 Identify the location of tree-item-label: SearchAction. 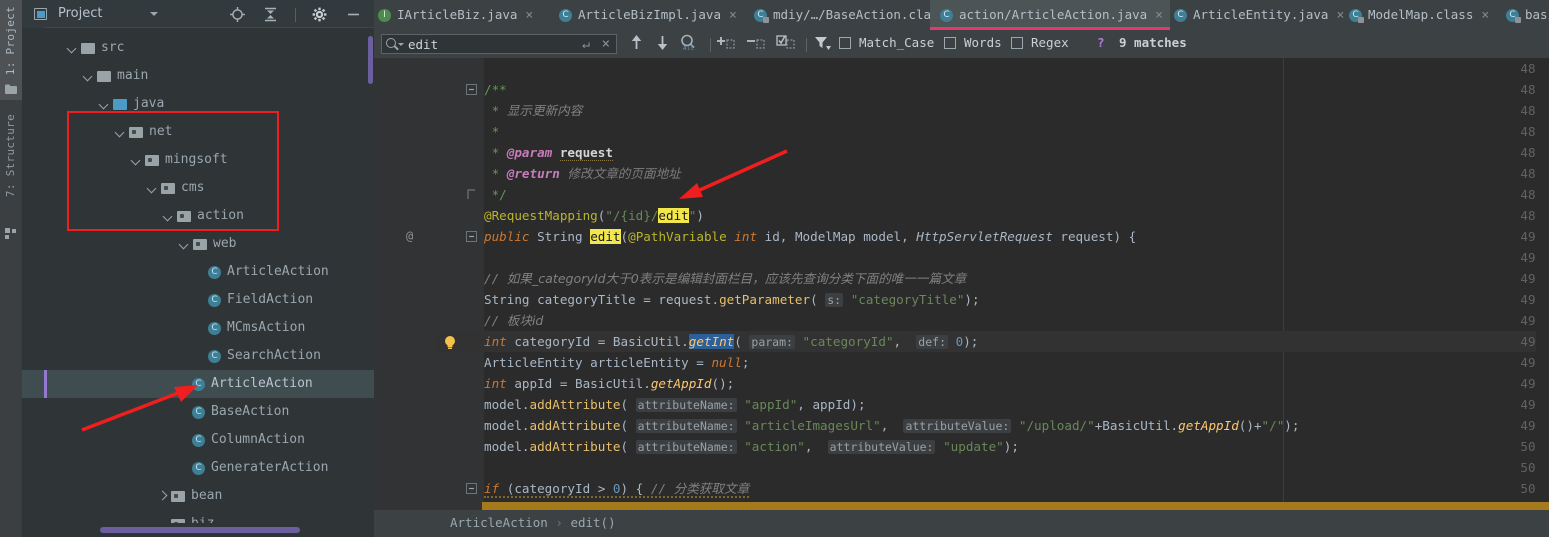
(274, 355).